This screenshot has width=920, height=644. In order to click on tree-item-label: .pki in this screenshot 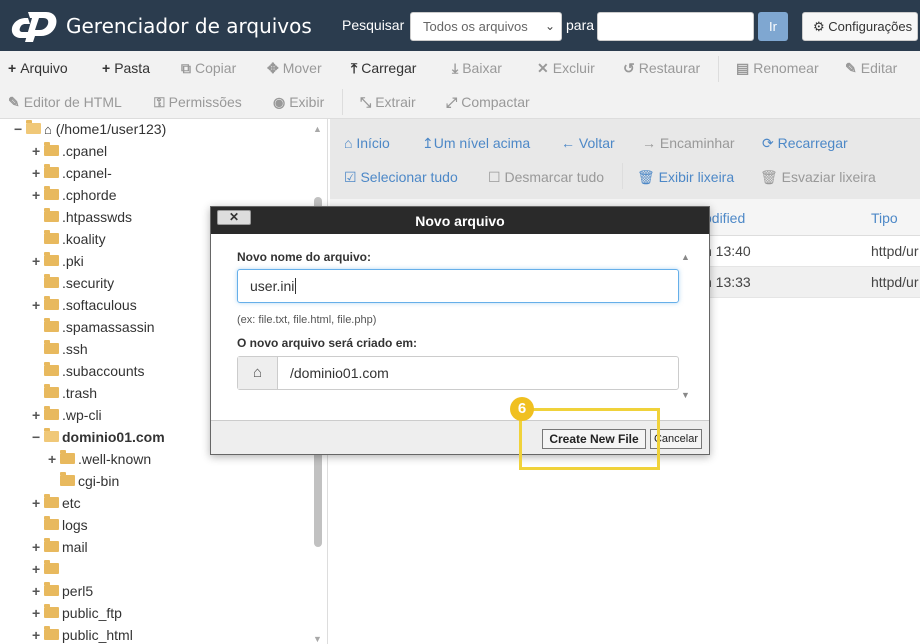, I will do `click(73, 261)`.